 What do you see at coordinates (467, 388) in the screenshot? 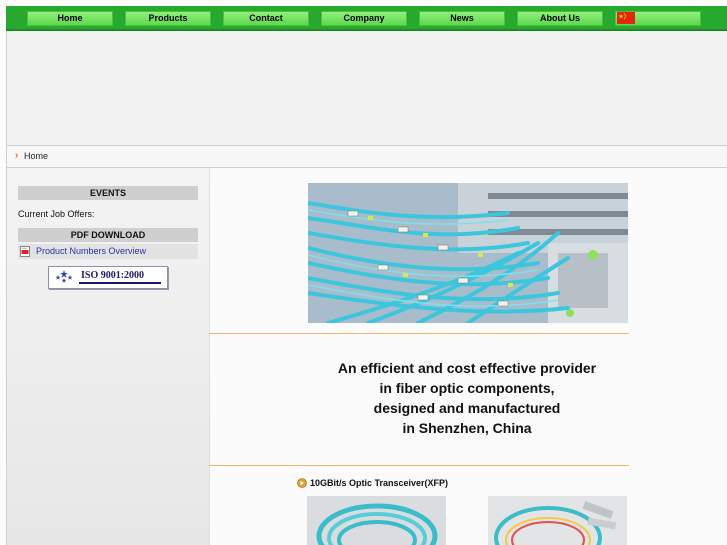
I see `tagline-line-2: in fiber optic components,` at bounding box center [467, 388].